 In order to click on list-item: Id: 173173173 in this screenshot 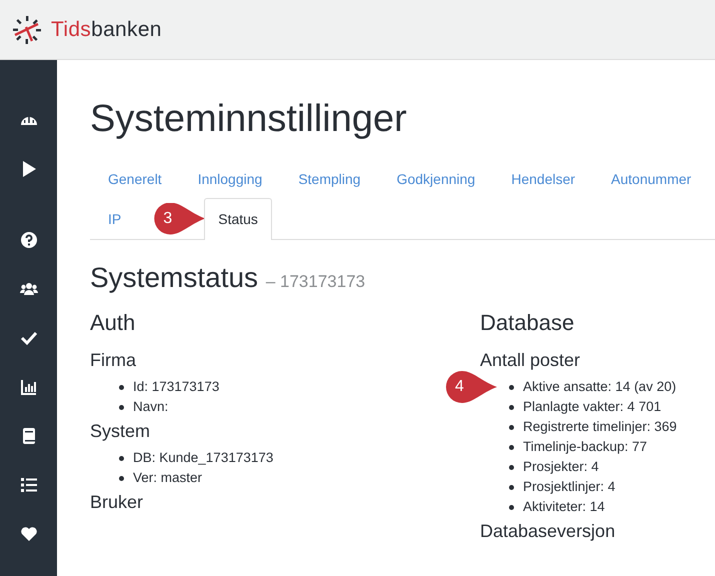, I will do `click(176, 387)`.